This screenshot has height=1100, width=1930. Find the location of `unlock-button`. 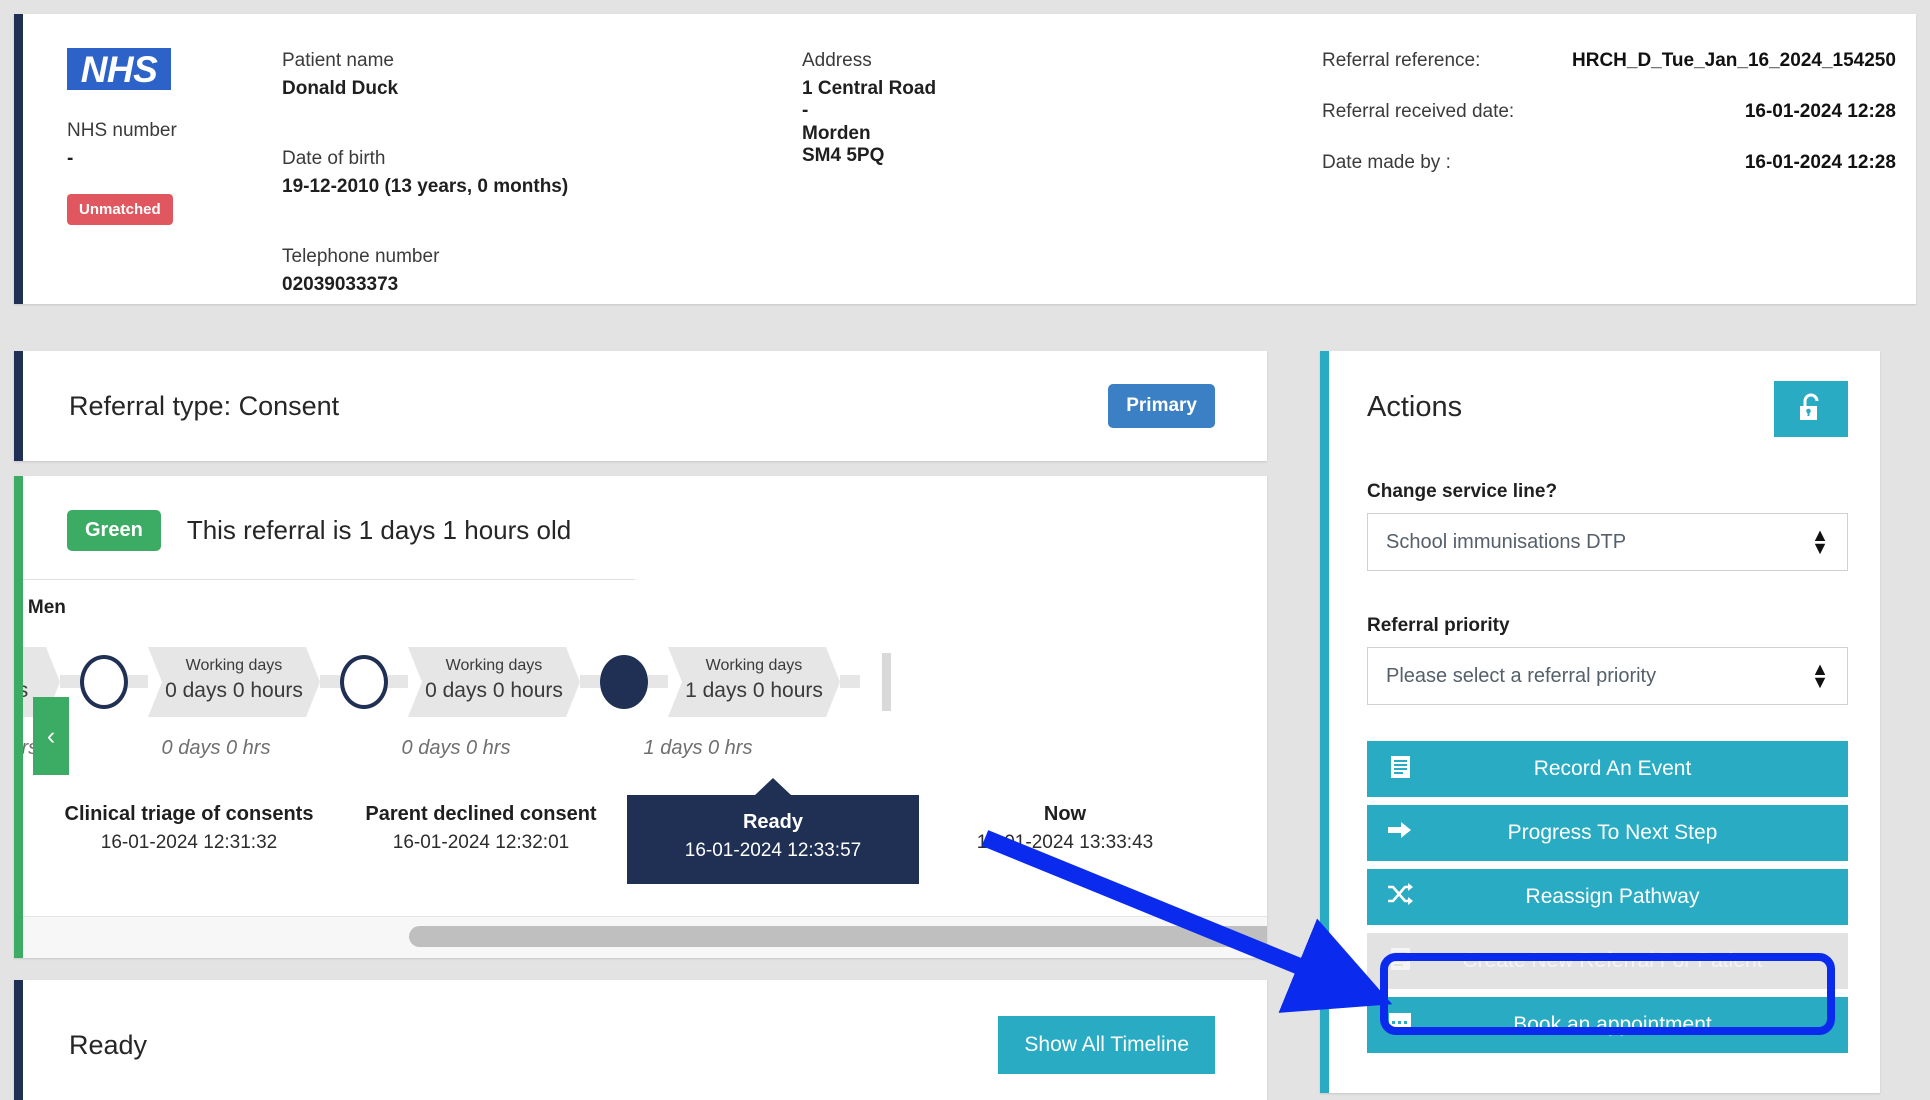

unlock-button is located at coordinates (1811, 409).